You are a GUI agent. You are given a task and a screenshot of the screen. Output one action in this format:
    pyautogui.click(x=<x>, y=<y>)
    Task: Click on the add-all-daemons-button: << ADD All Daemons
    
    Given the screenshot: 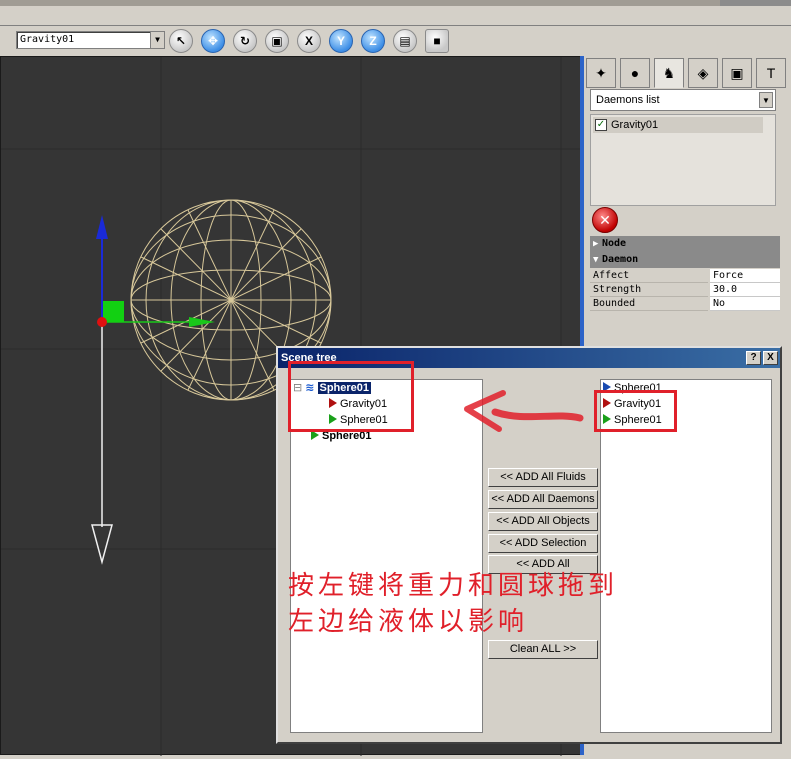 What is the action you would take?
    pyautogui.click(x=543, y=499)
    